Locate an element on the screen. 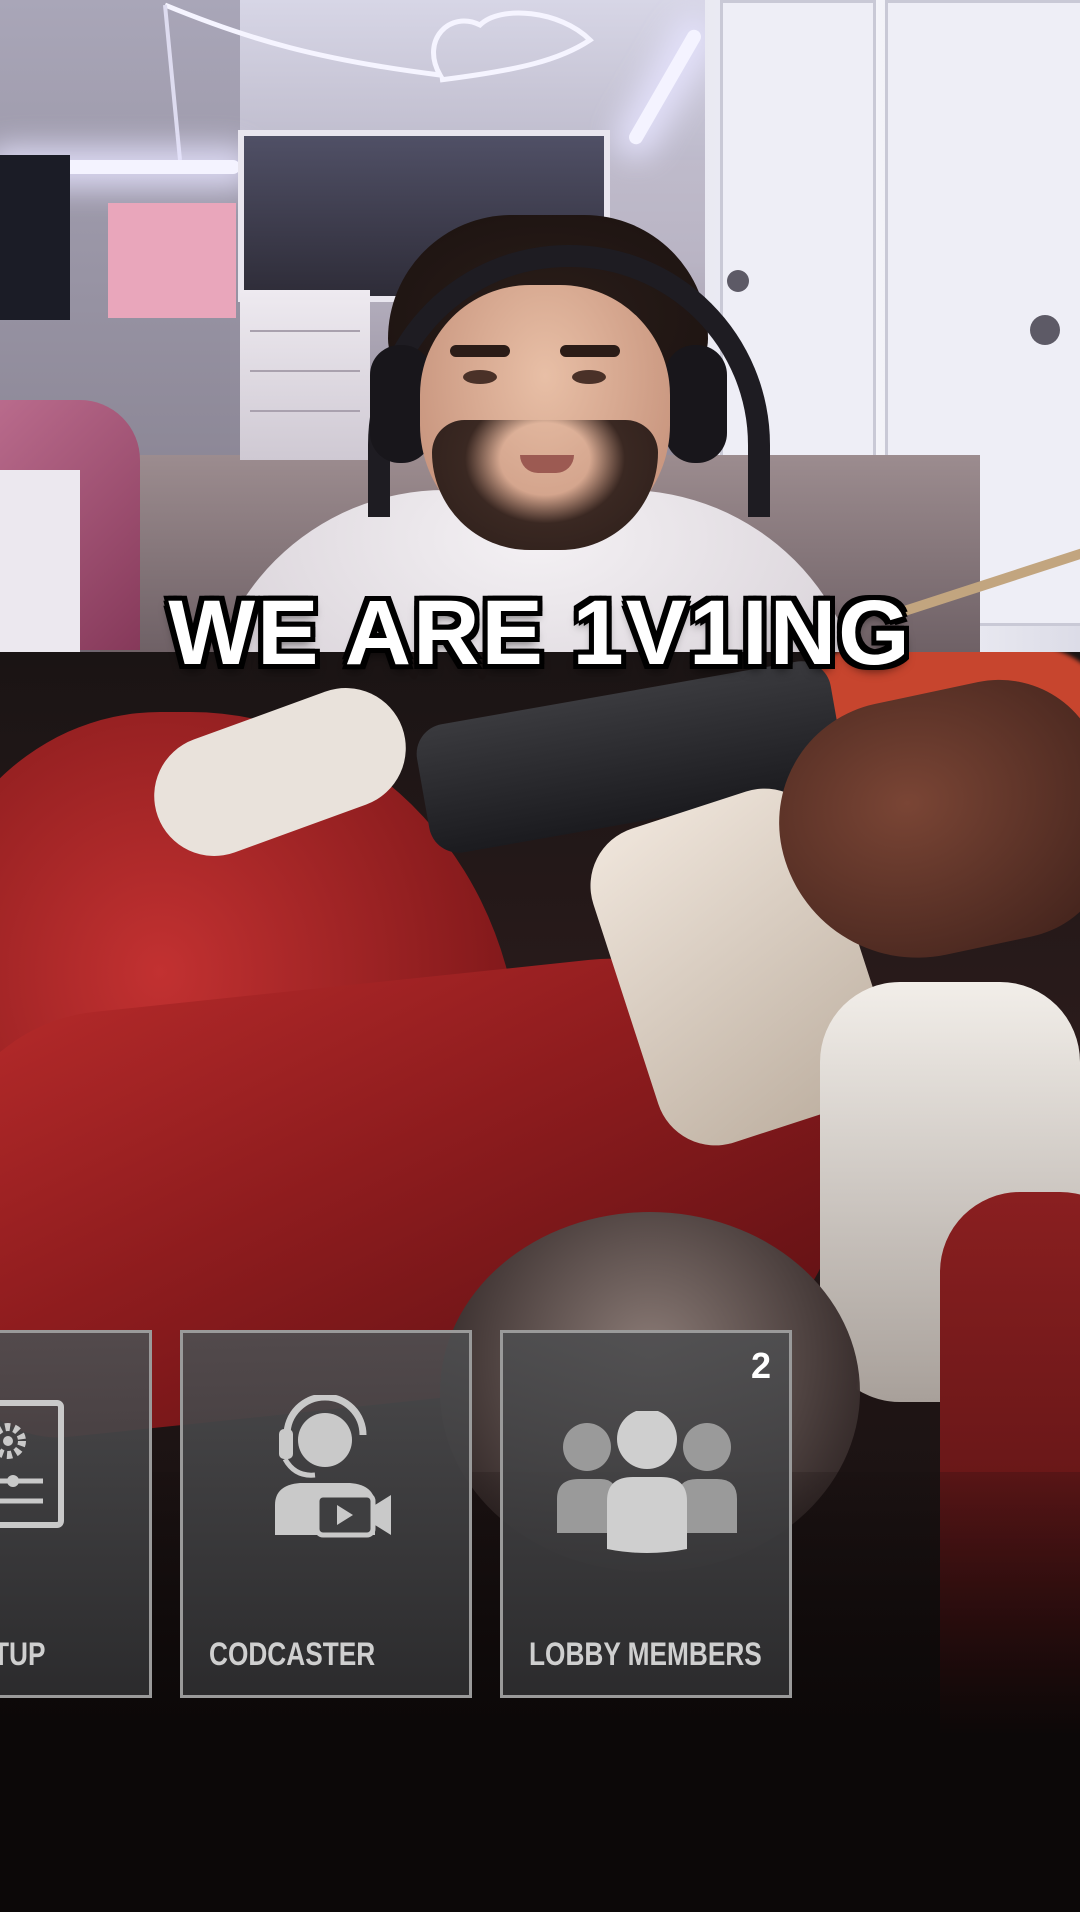 The image size is (1080, 1912). monitor is located at coordinates (35, 237).